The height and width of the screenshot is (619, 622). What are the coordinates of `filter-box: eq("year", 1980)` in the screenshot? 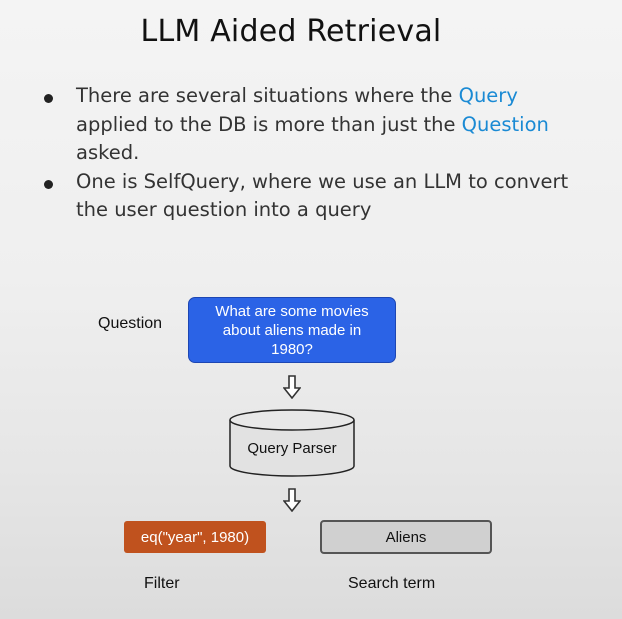 It's located at (195, 537).